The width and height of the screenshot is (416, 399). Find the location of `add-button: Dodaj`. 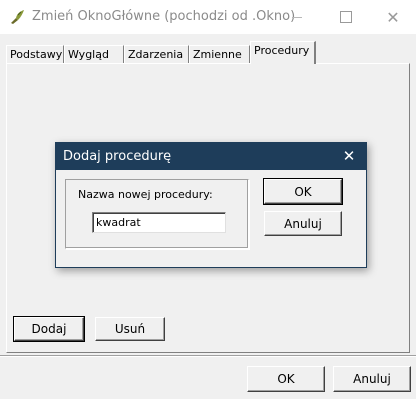

add-button: Dodaj is located at coordinates (49, 329).